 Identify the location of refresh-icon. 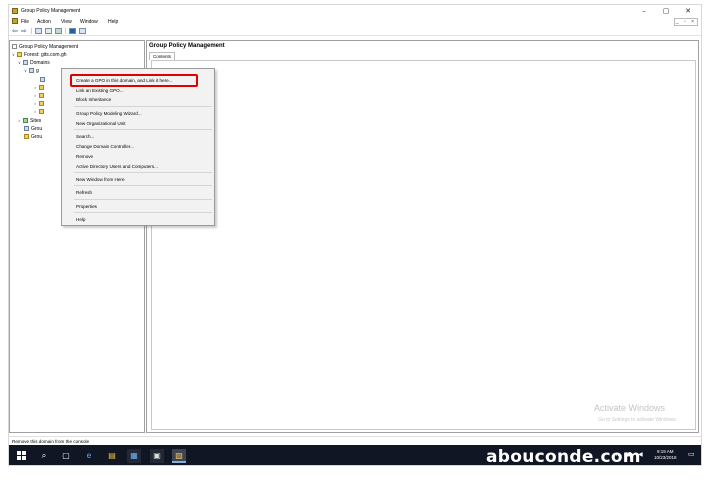
(58, 31).